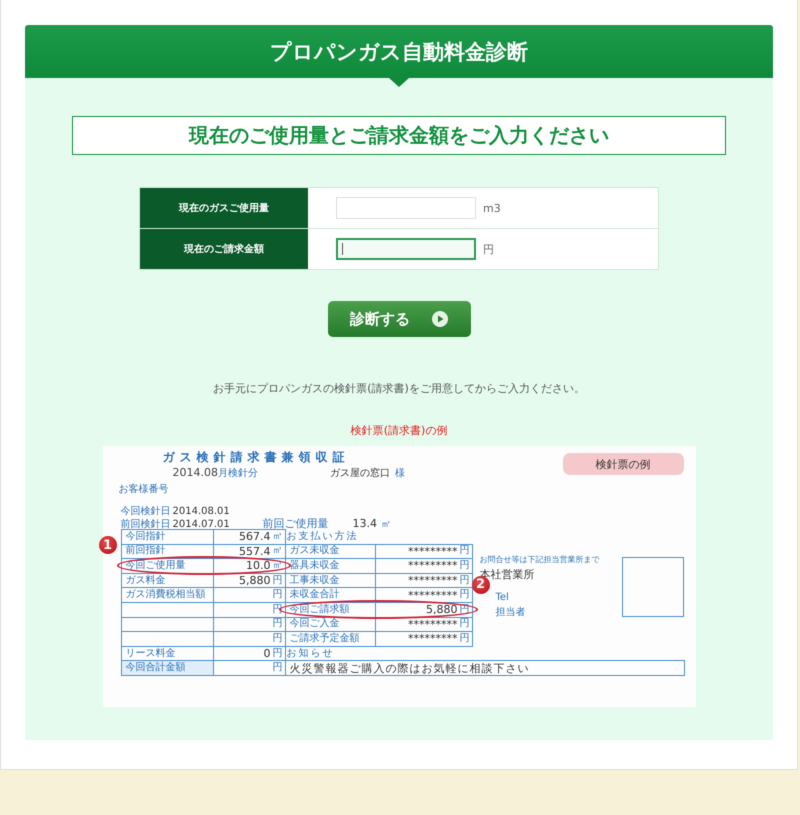 Image resolution: width=800 pixels, height=815 pixels. I want to click on instruction-text: お手元にプロパンガスの検針票(請求書)をご用意してからご入力ください。, so click(399, 388).